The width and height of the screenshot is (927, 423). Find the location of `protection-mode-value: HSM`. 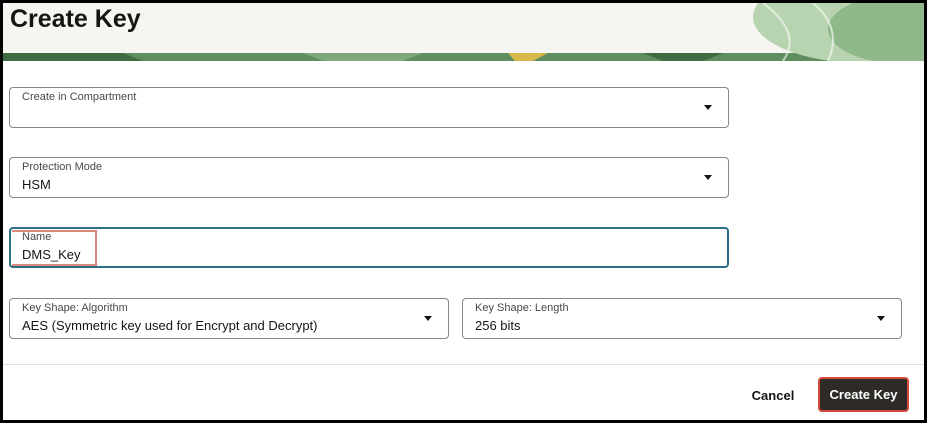

protection-mode-value: HSM is located at coordinates (36, 184).